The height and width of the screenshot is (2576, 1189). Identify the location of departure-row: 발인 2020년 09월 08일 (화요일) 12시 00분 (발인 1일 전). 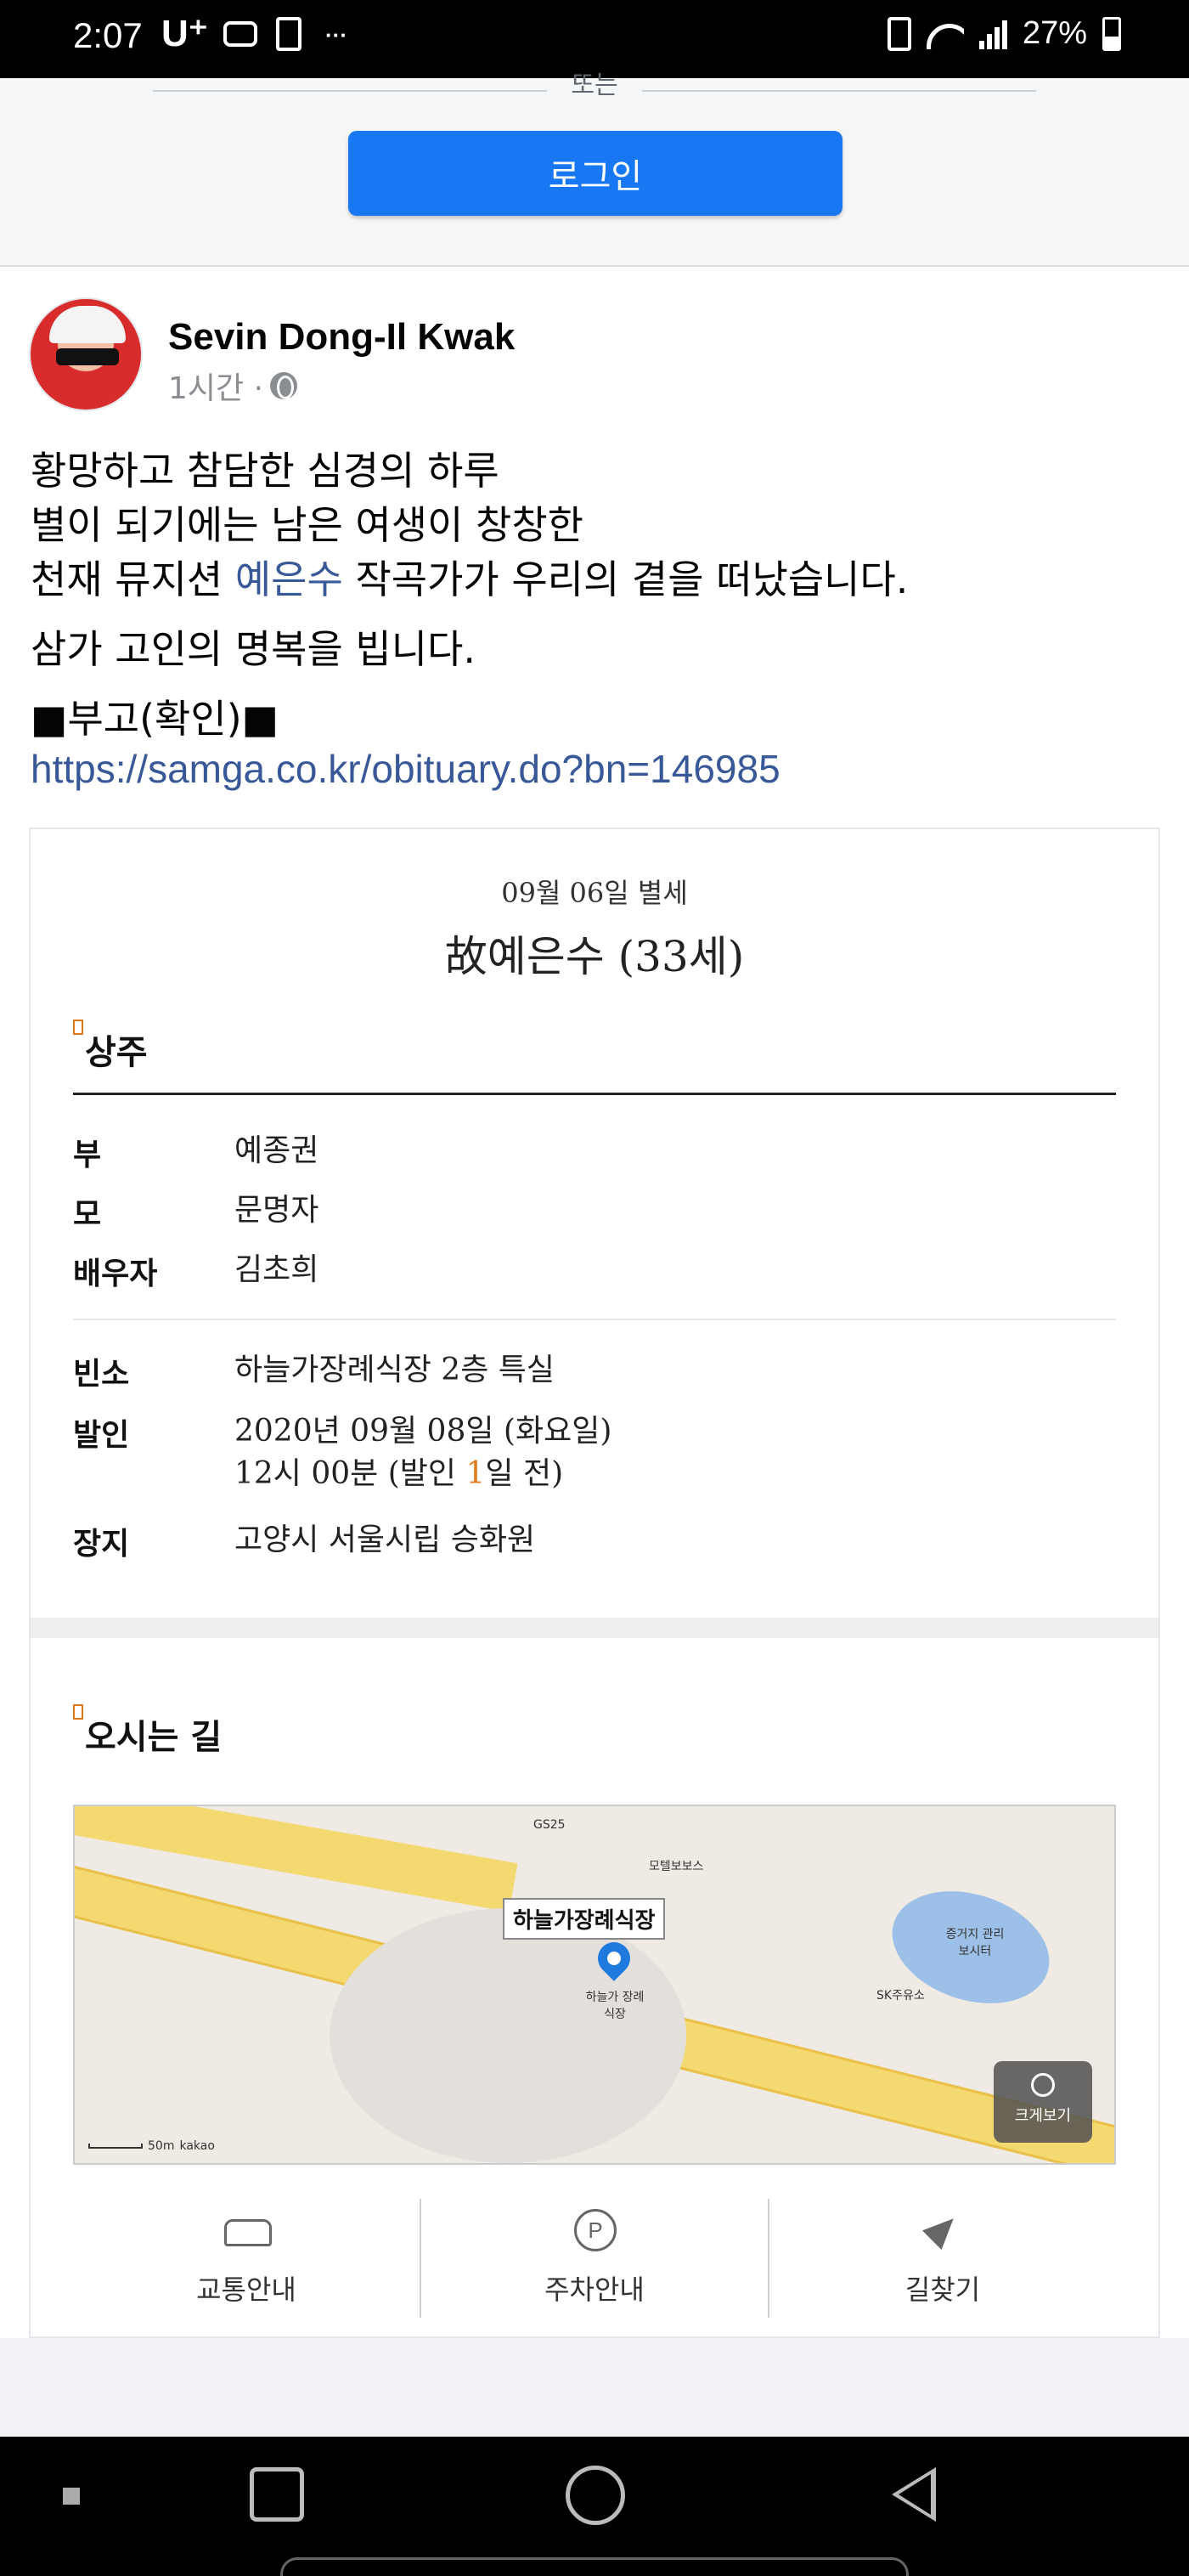
(343, 1453).